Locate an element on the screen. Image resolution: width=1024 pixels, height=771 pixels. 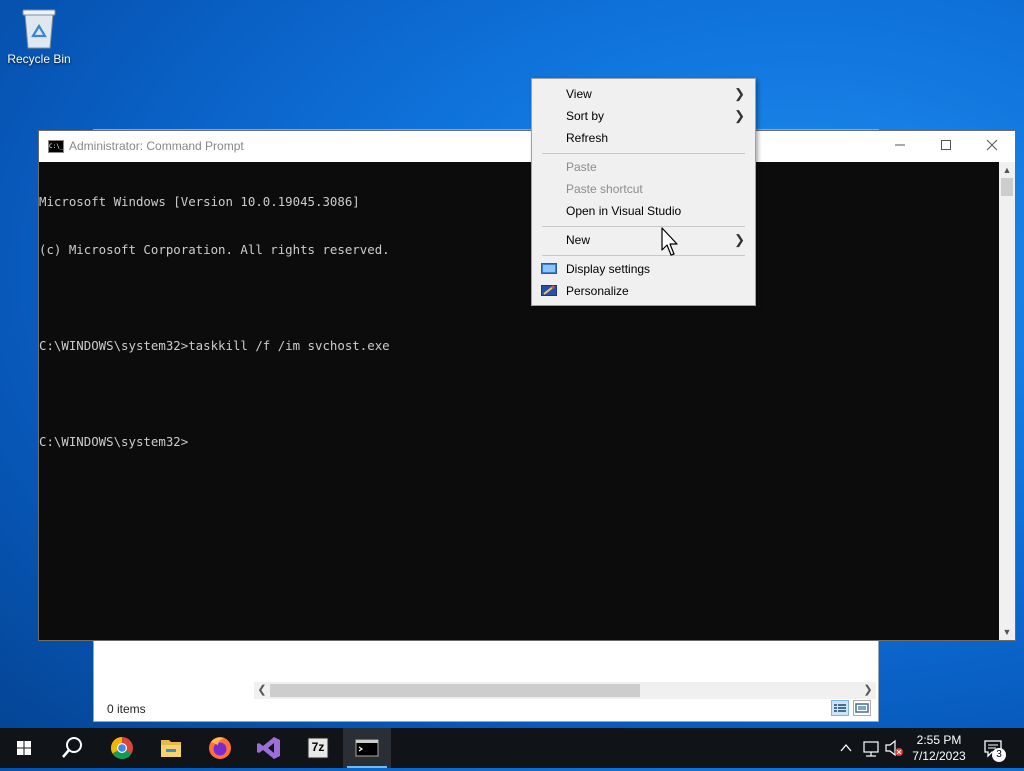
item-count-status: 0 items is located at coordinates (126, 709).